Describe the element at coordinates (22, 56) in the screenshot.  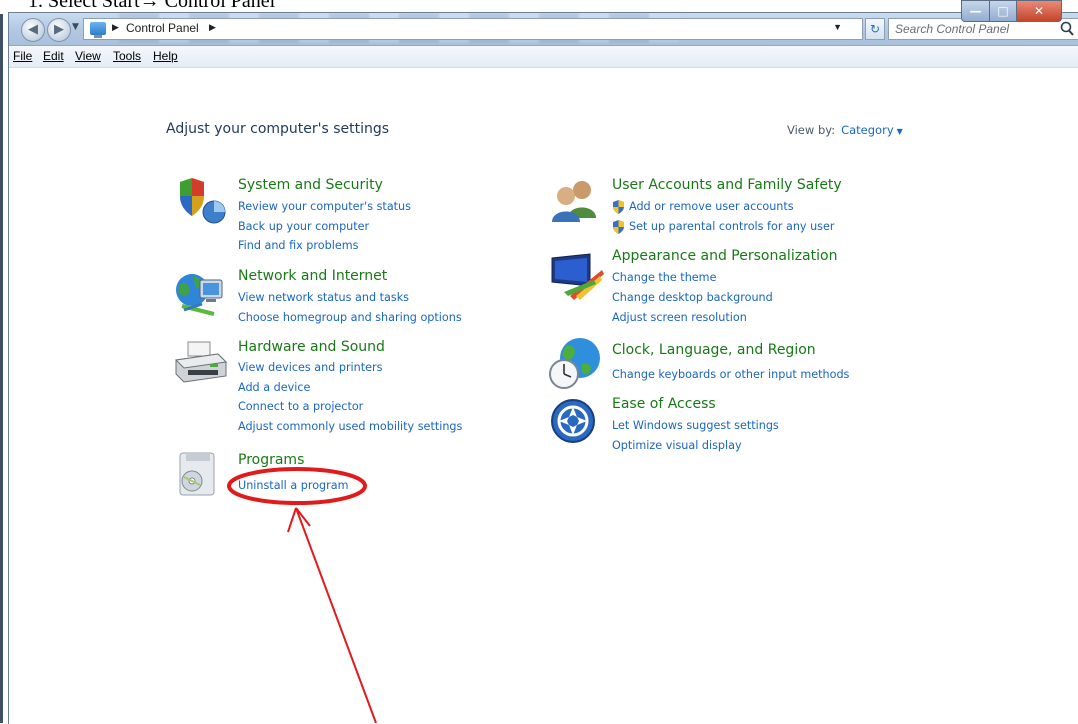
I see `menu-file: File` at that location.